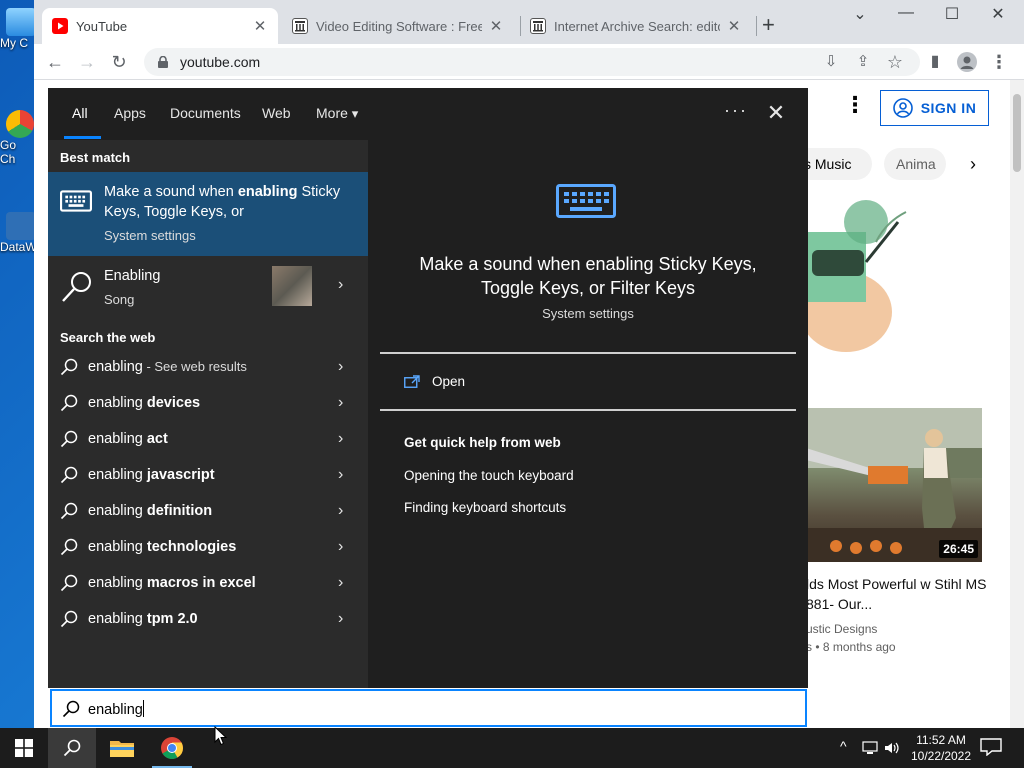  I want to click on side-panel-icon: ▮, so click(935, 62).